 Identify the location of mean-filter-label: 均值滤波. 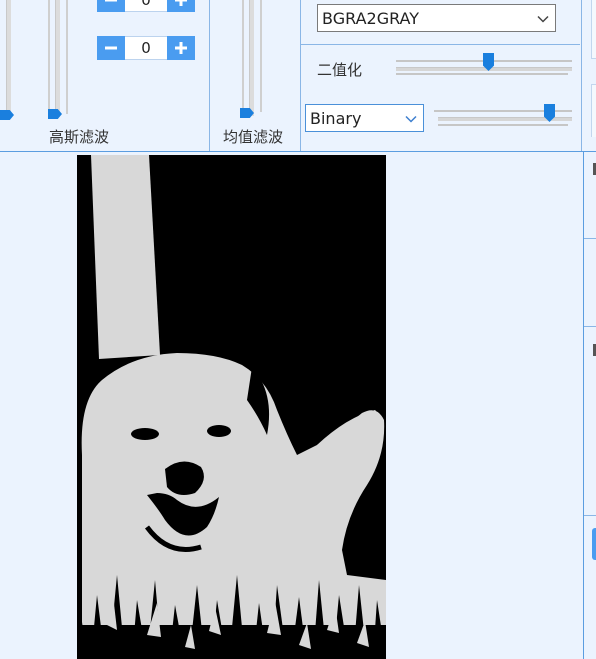
(253, 137).